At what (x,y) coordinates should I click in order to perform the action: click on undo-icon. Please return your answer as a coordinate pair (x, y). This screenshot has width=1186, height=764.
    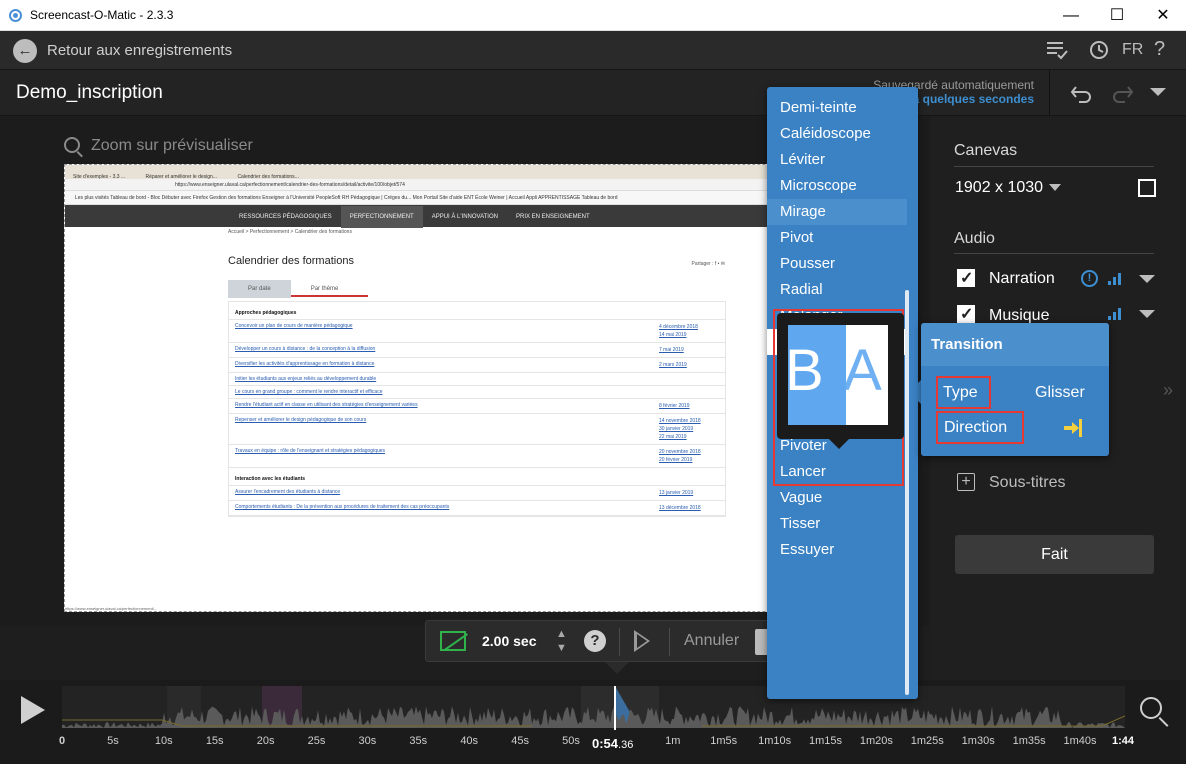
    Looking at the image, I should click on (1082, 93).